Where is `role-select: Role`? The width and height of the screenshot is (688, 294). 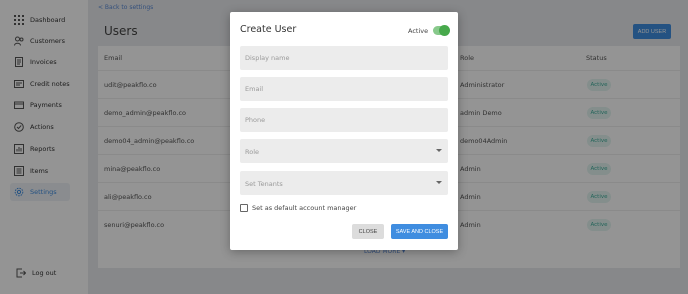
role-select: Role is located at coordinates (344, 151).